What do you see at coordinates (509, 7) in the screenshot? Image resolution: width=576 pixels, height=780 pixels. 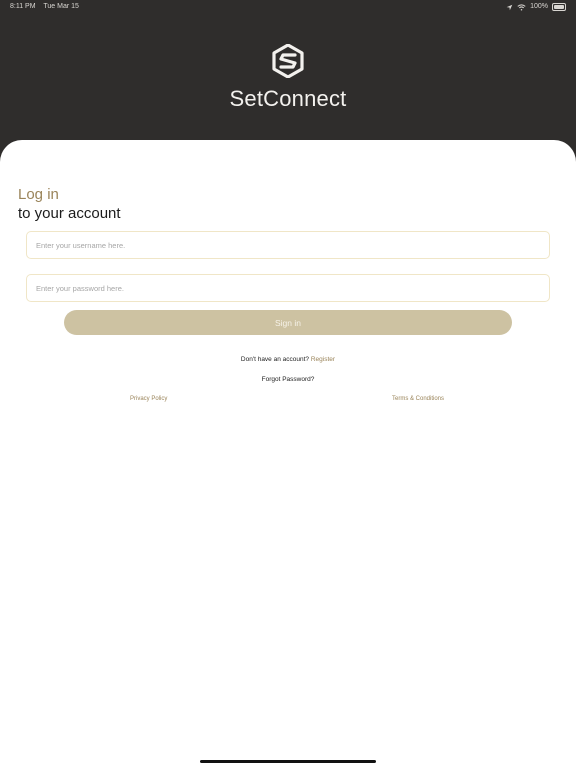 I see `location-arrow-icon` at bounding box center [509, 7].